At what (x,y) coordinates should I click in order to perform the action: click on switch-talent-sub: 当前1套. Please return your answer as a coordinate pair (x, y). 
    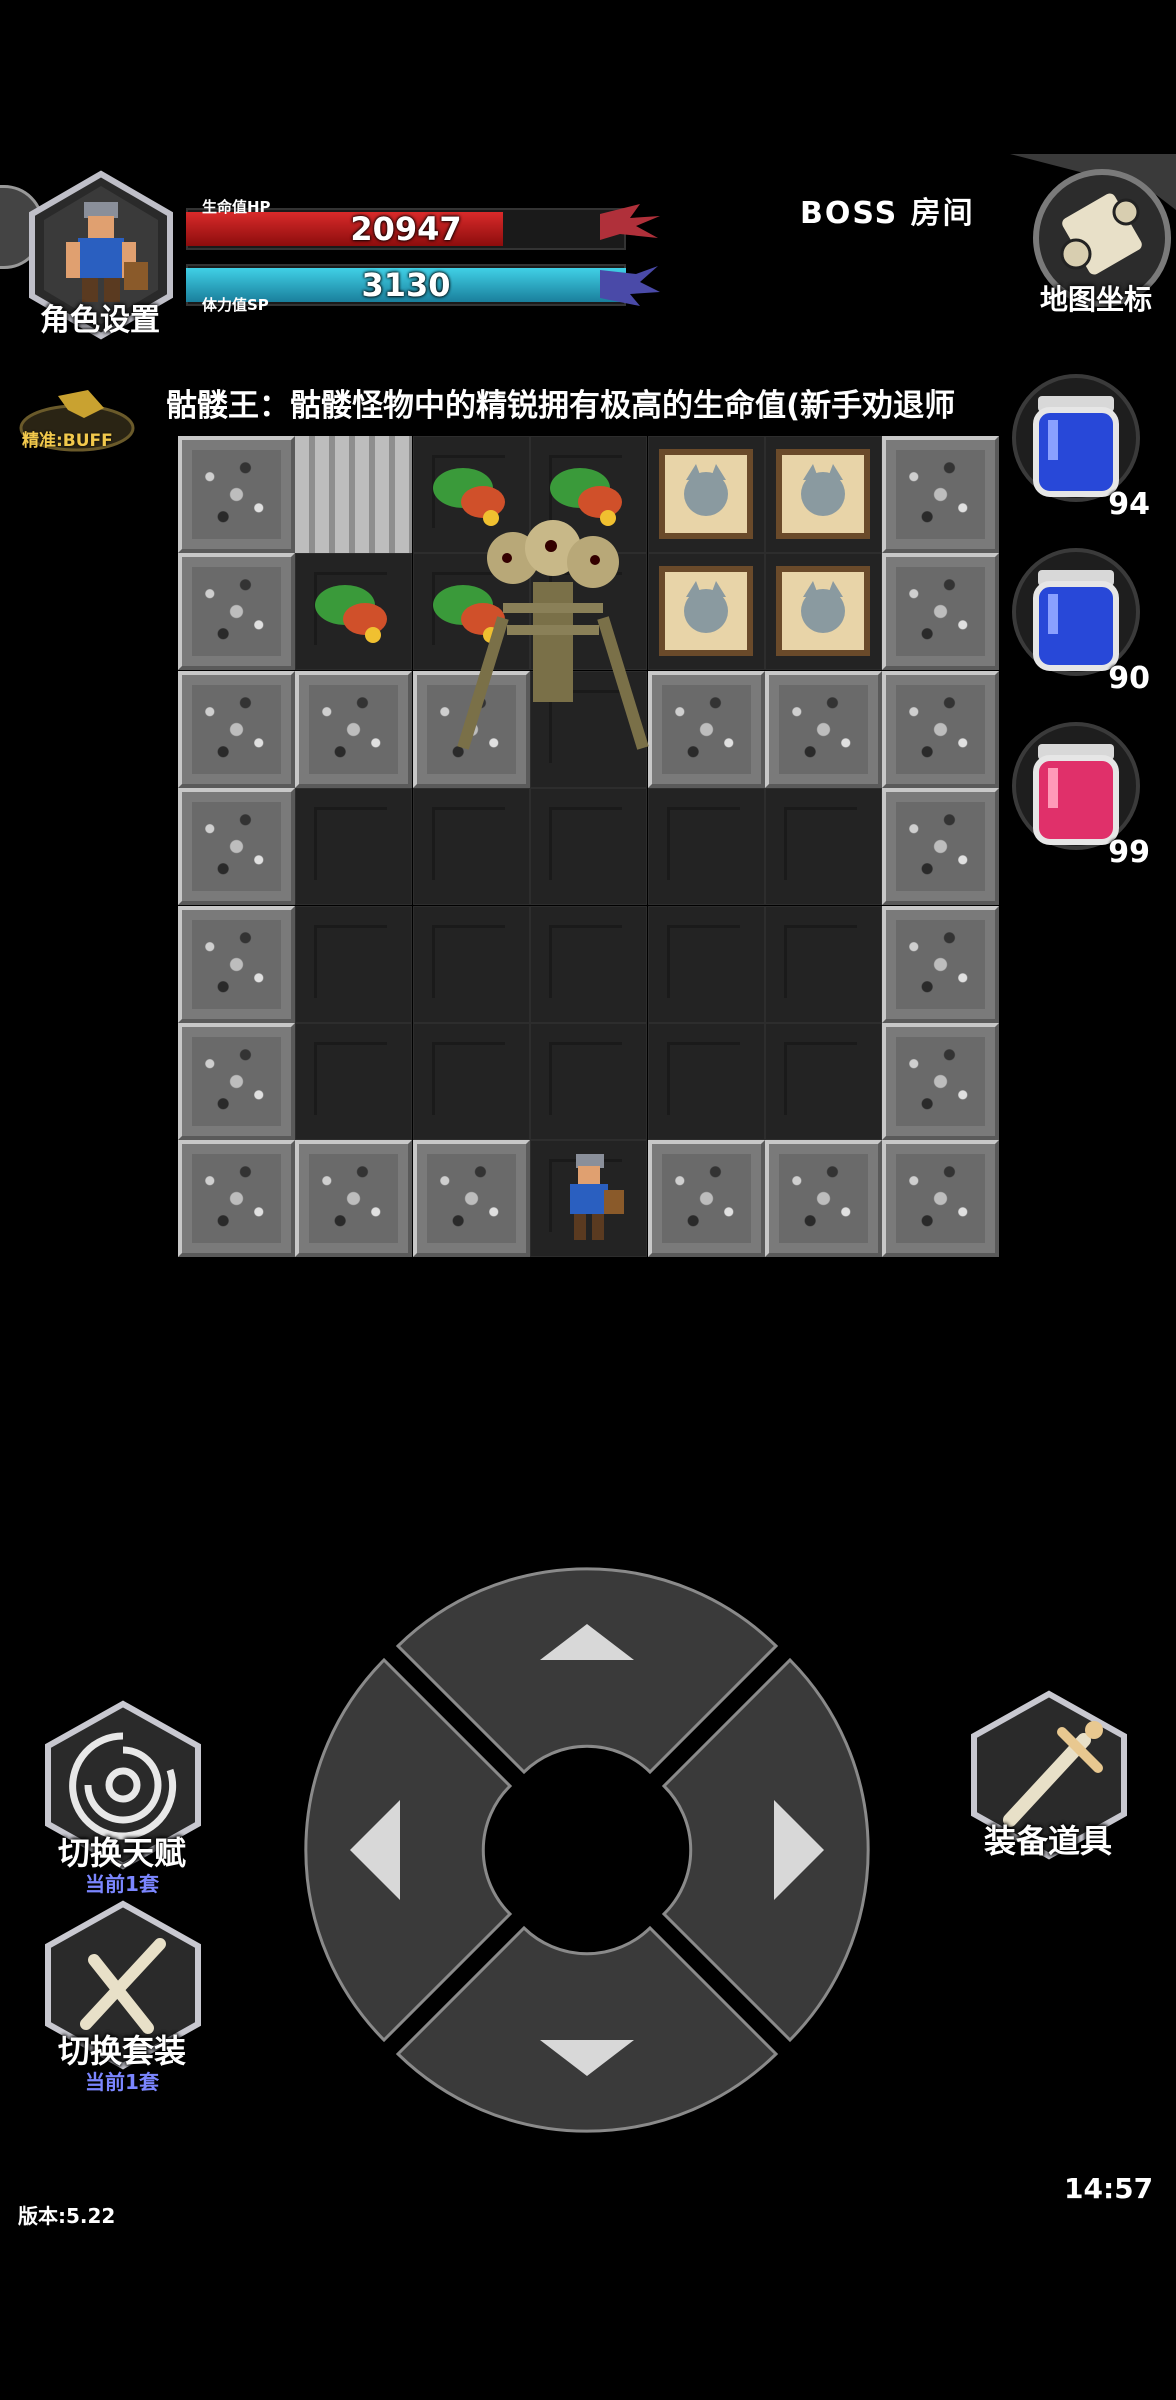
    Looking at the image, I should click on (122, 1884).